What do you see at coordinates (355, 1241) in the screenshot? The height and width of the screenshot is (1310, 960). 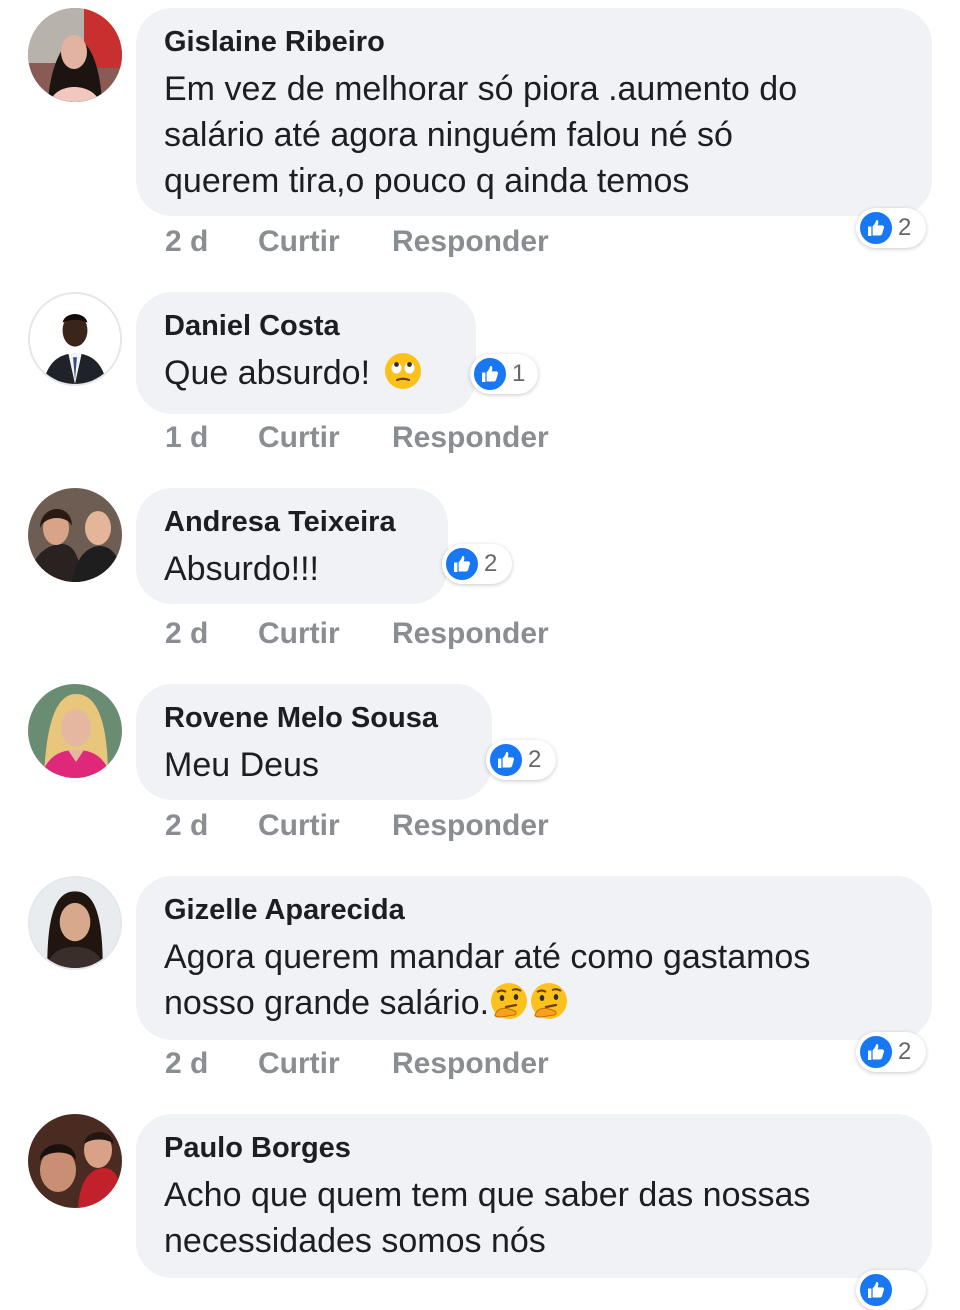 I see `comment-text-line: necessidades somos nós` at bounding box center [355, 1241].